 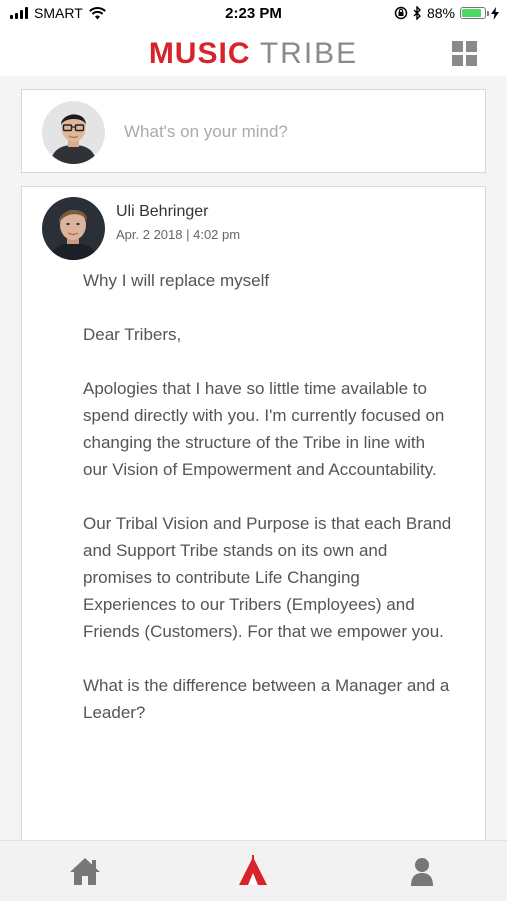 I want to click on app-header: MUSIC TRIBE, so click(x=253, y=52).